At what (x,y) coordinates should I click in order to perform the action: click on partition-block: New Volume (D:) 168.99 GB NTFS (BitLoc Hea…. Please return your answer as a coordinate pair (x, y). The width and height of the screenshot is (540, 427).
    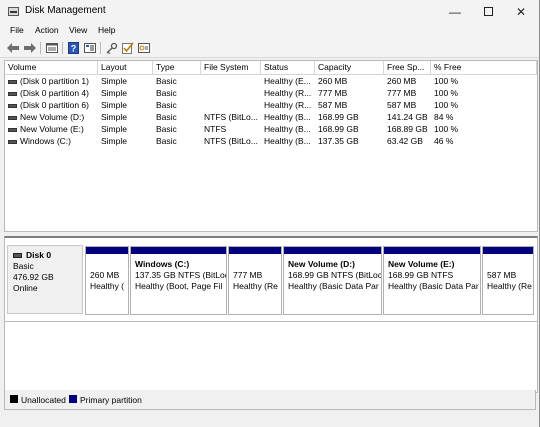
    Looking at the image, I should click on (332, 280).